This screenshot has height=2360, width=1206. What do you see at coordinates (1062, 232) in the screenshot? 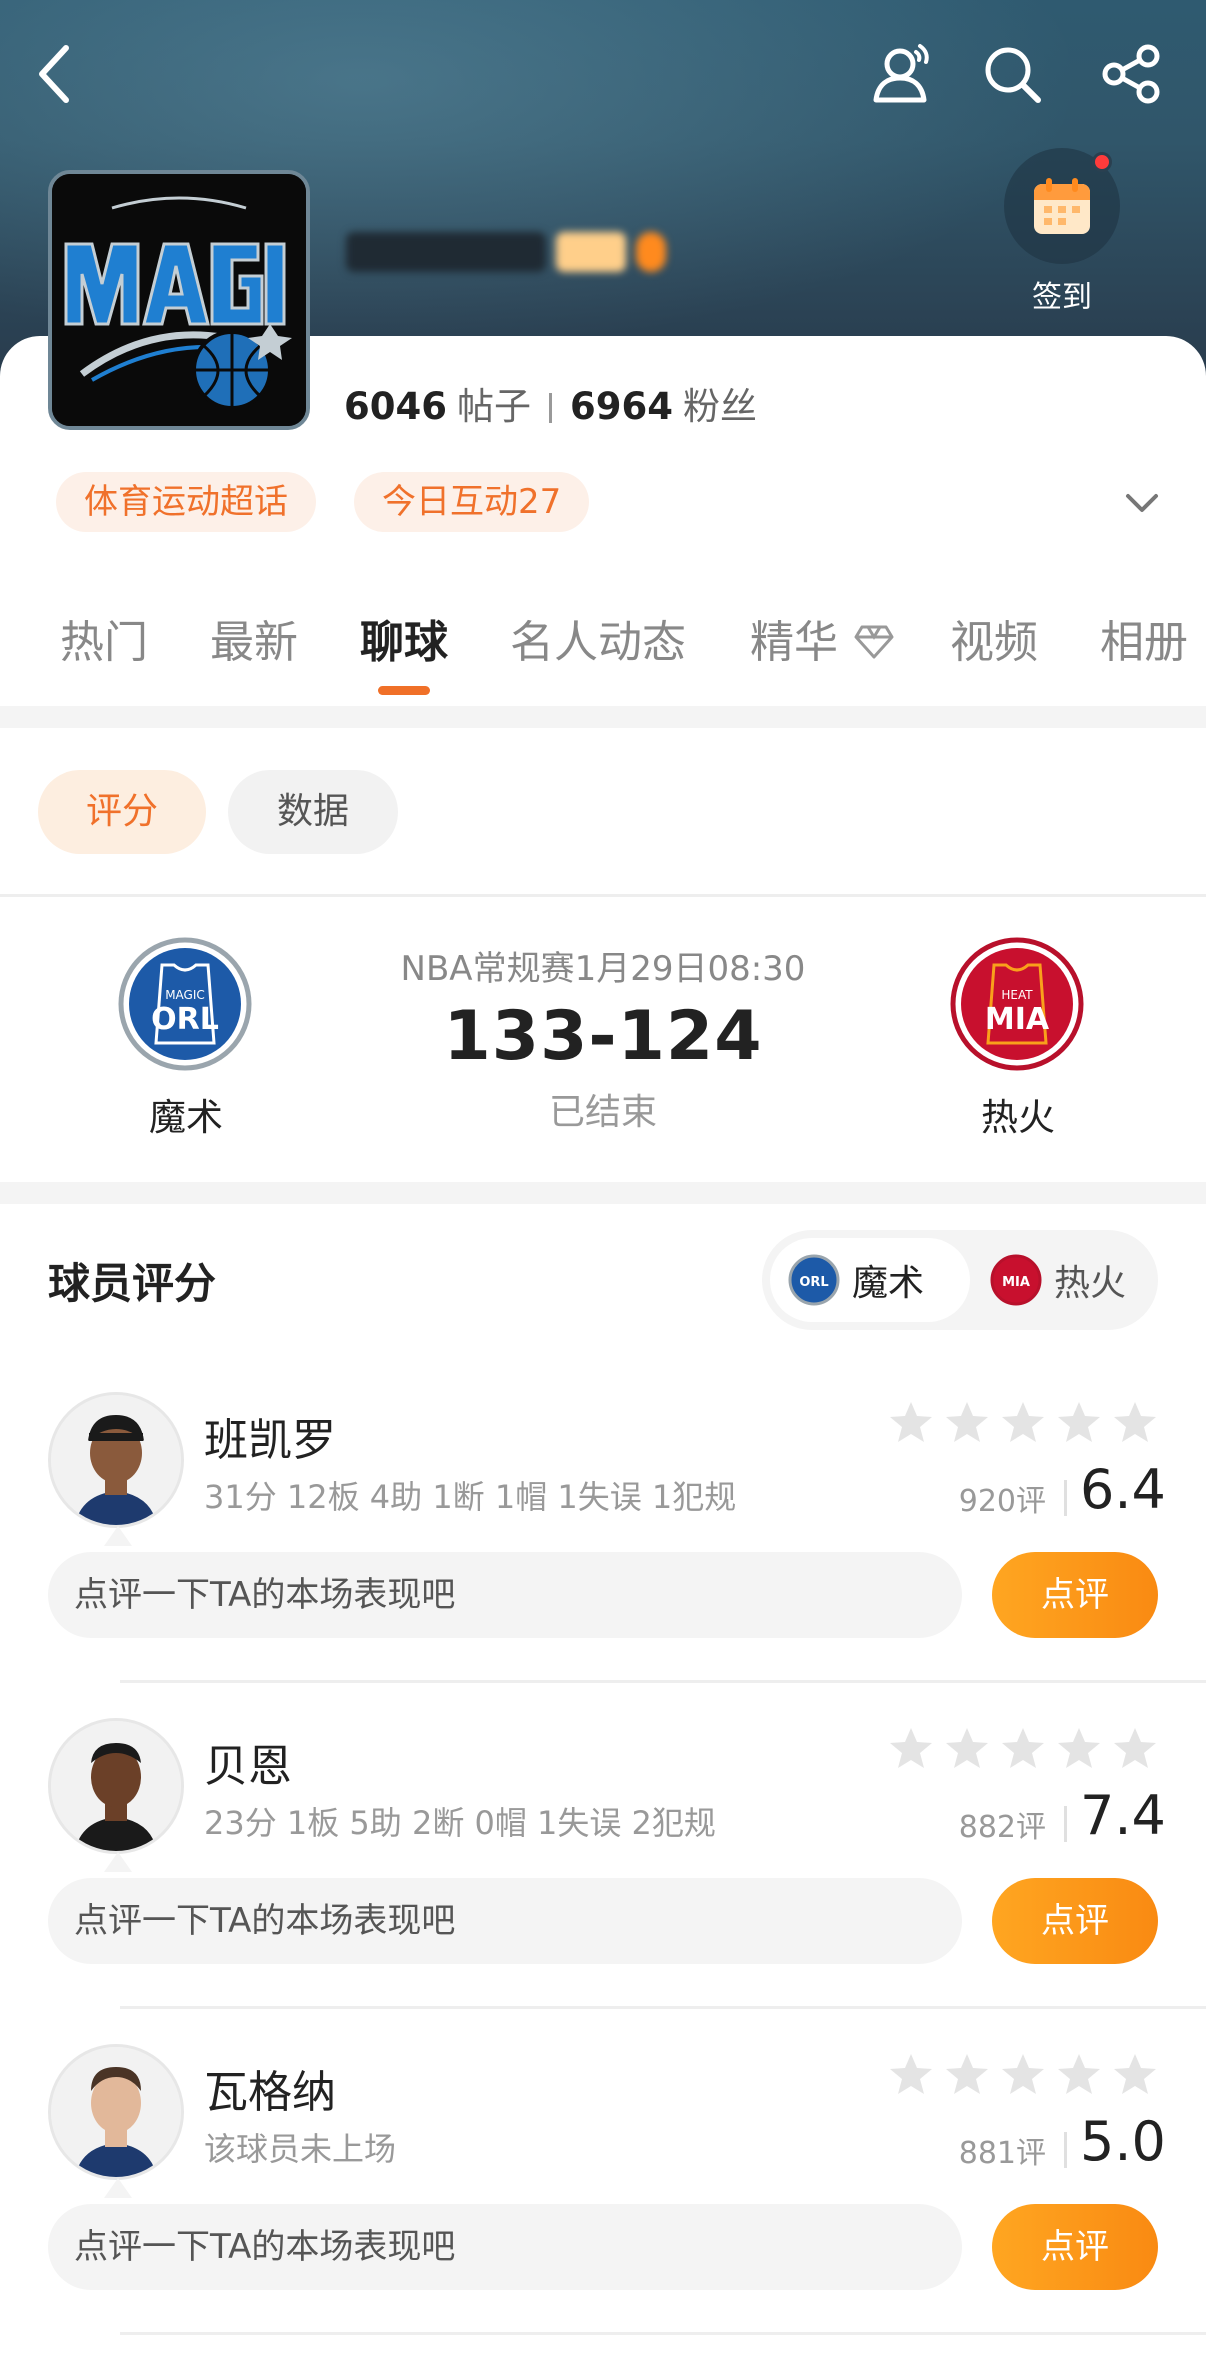
I see `checkin-button: 签到` at bounding box center [1062, 232].